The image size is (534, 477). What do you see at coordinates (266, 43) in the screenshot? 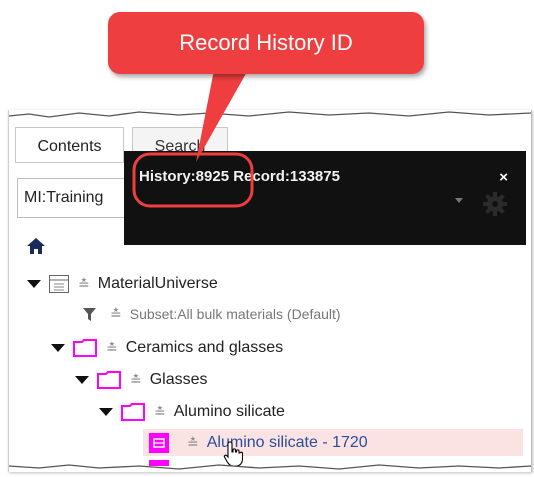
I see `record-history-id-callout: Record History ID` at bounding box center [266, 43].